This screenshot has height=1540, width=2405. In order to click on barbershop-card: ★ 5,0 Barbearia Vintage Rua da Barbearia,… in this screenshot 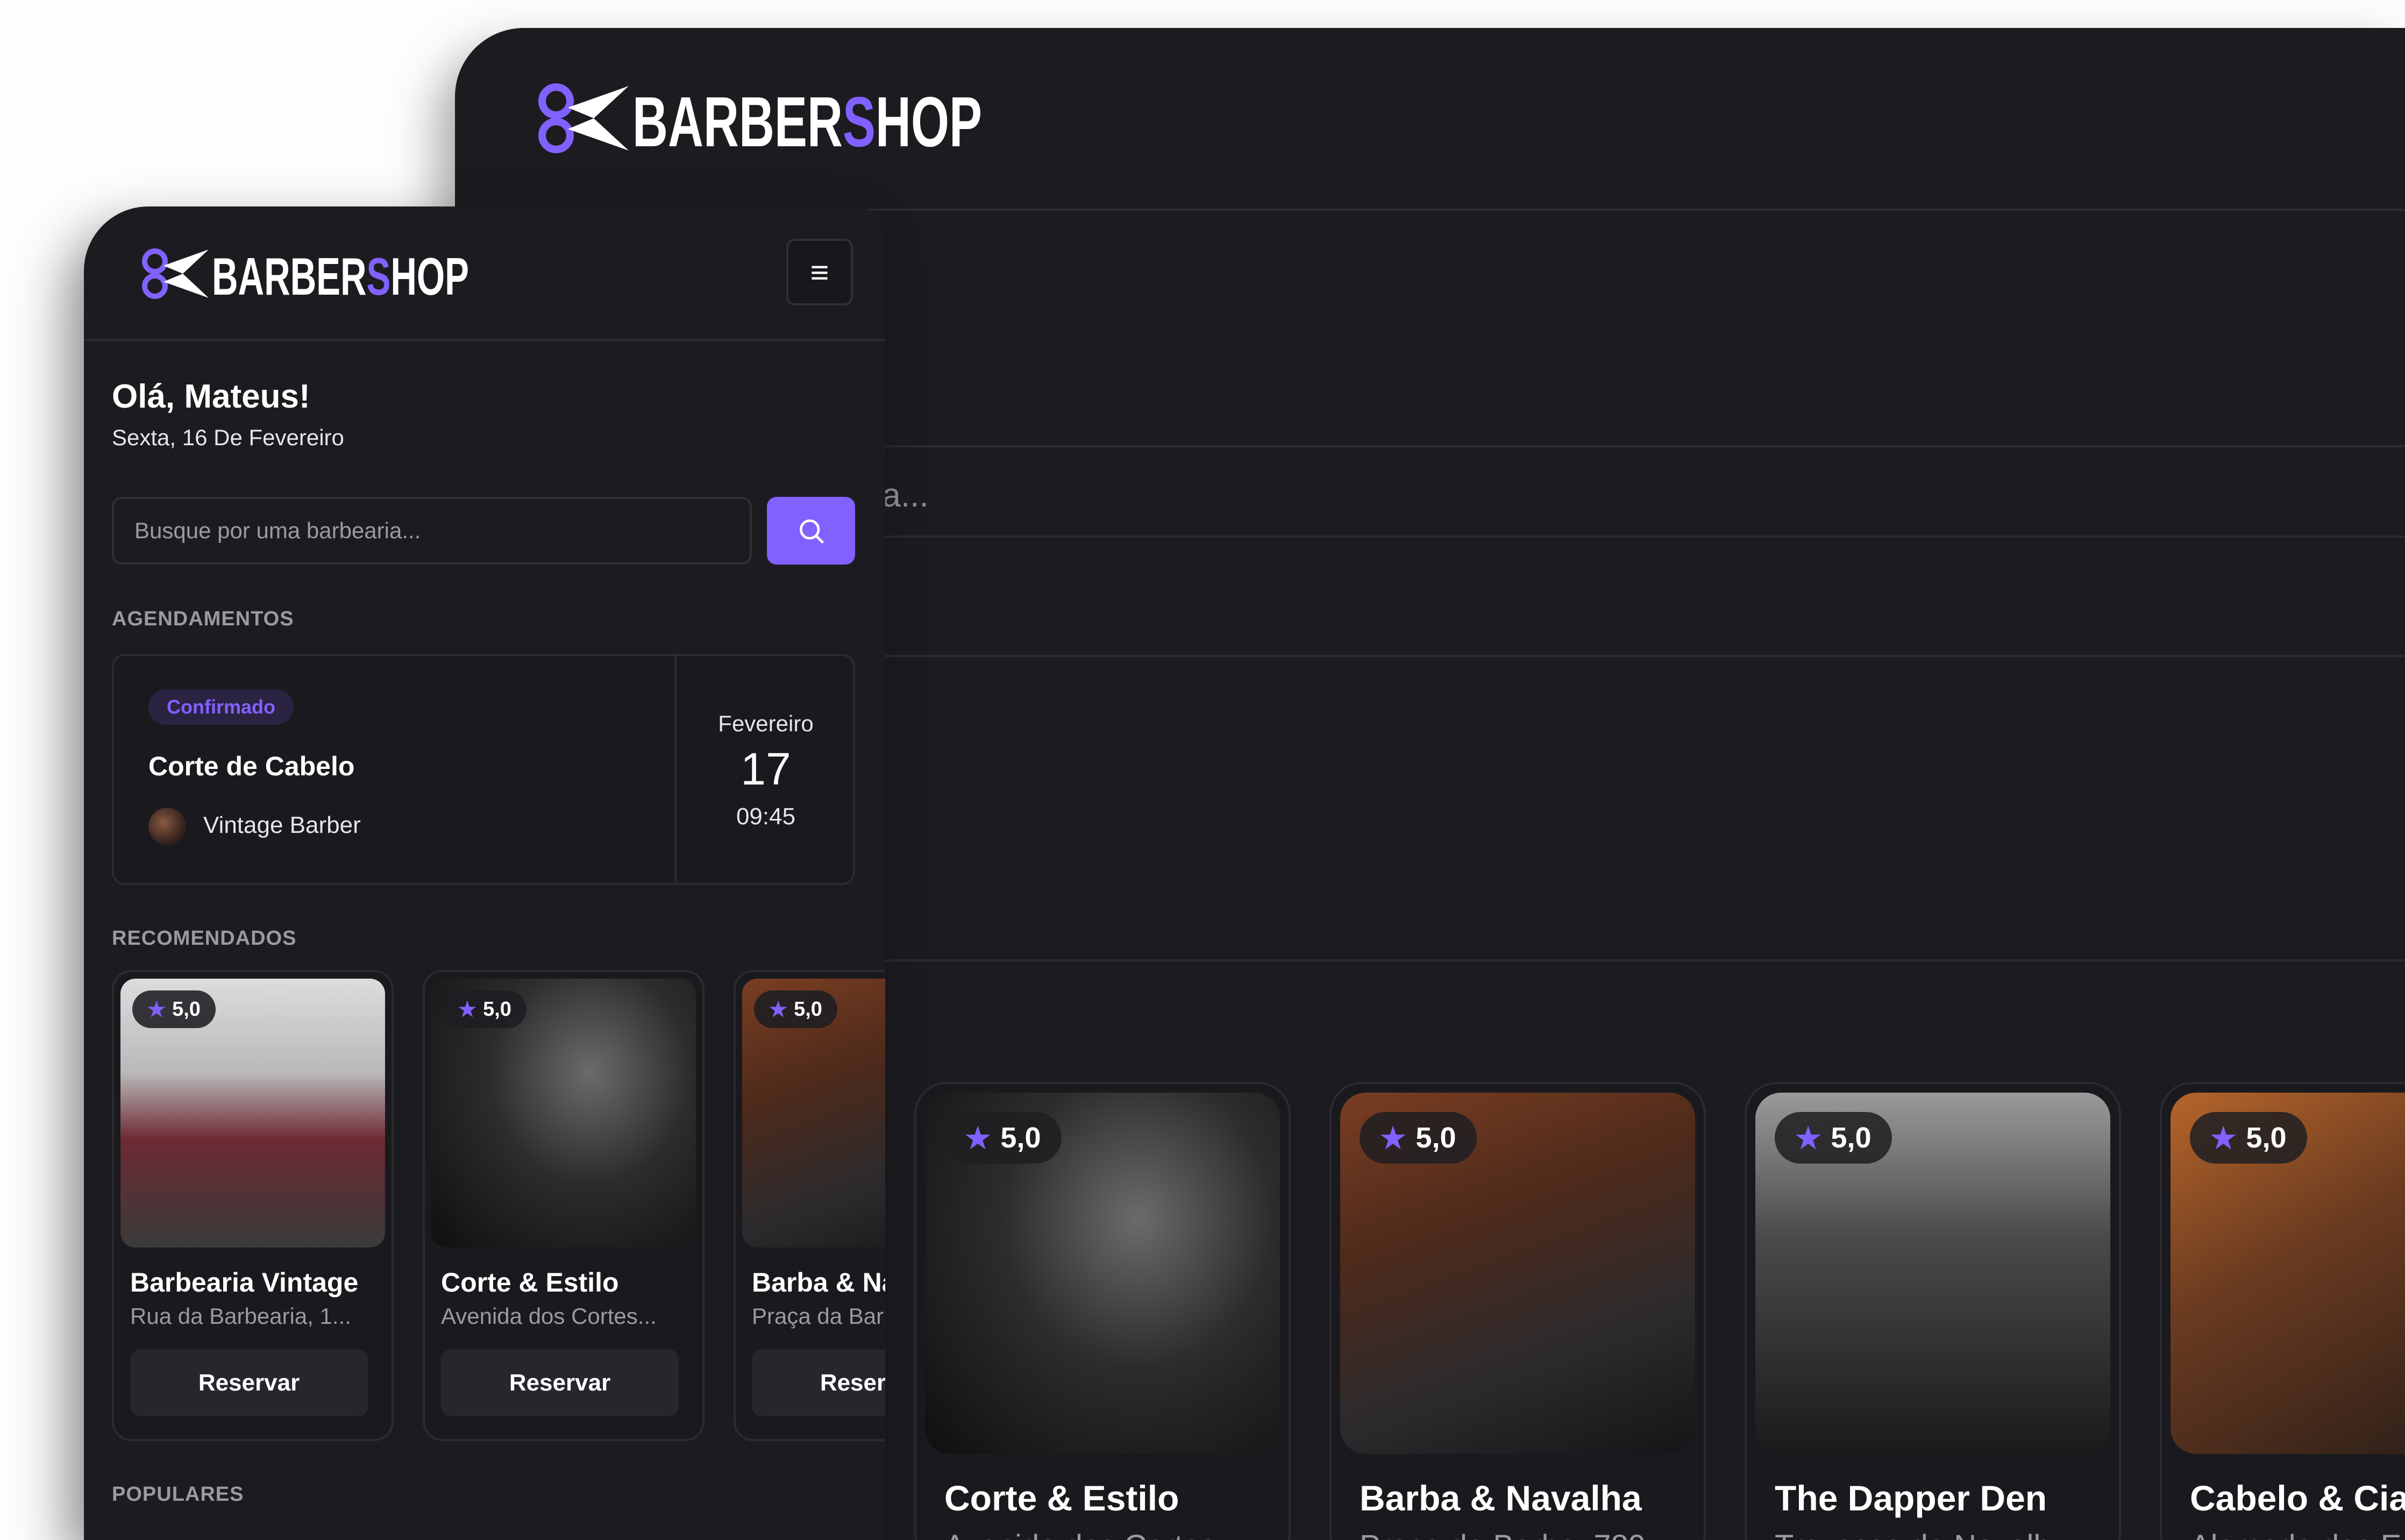, I will do `click(253, 1205)`.